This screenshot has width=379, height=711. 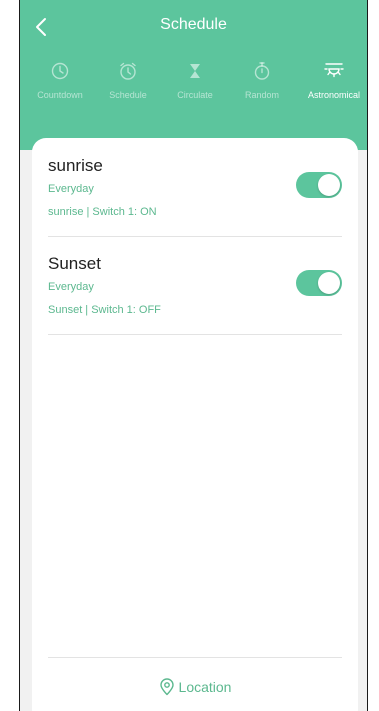 I want to click on tab-astronomical: Astronomical, so click(x=333, y=86).